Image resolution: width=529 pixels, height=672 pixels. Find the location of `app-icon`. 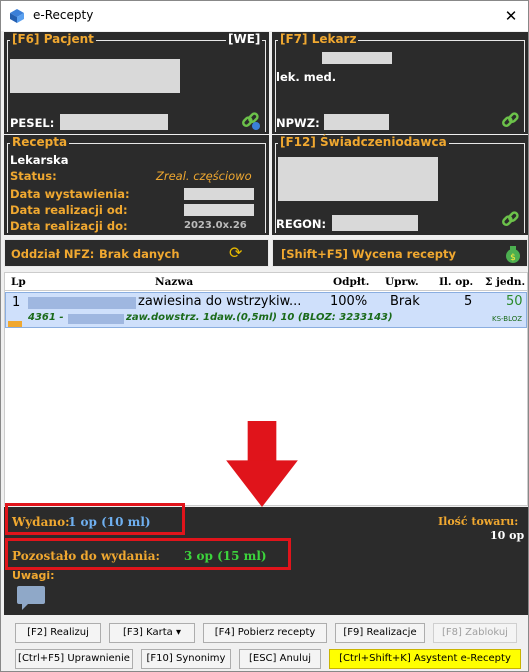

app-icon is located at coordinates (17, 16).